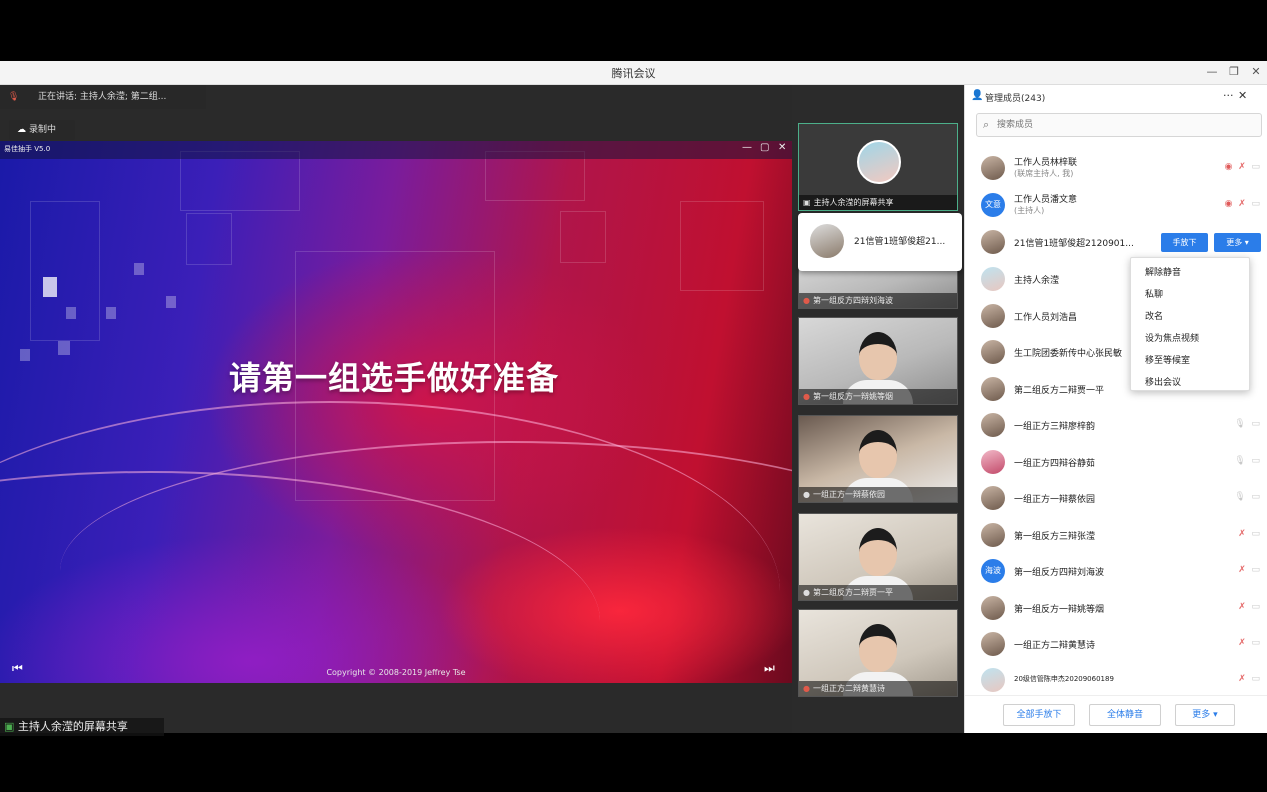 The image size is (1267, 792). Describe the element at coordinates (1154, 293) in the screenshot. I see `menu-item-private-chat: 私聊` at that location.